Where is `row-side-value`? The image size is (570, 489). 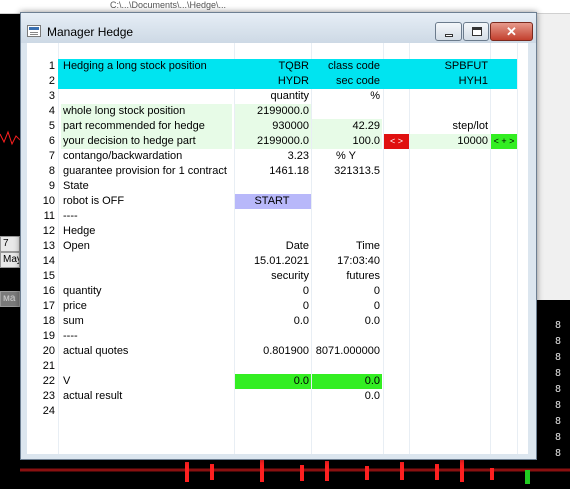
row-side-value is located at coordinates (450, 96).